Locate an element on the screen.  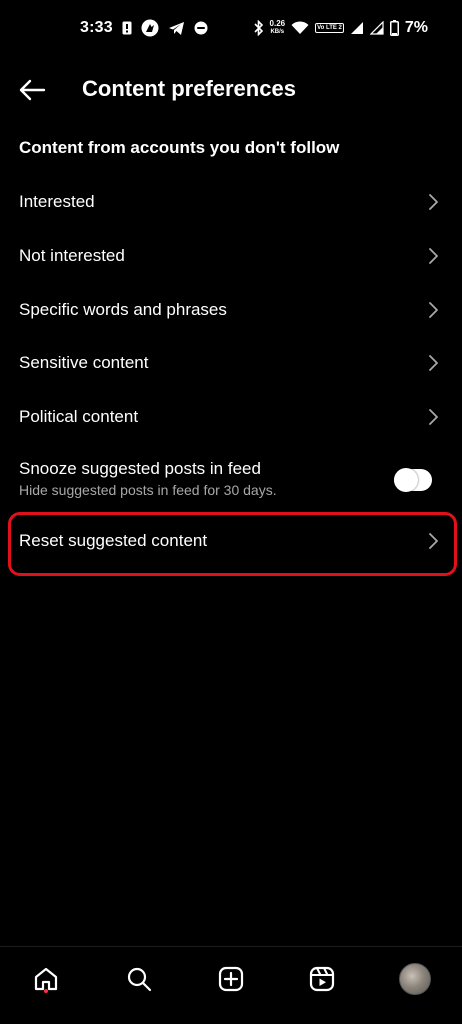
page-title: Content preferences is located at coordinates (189, 88).